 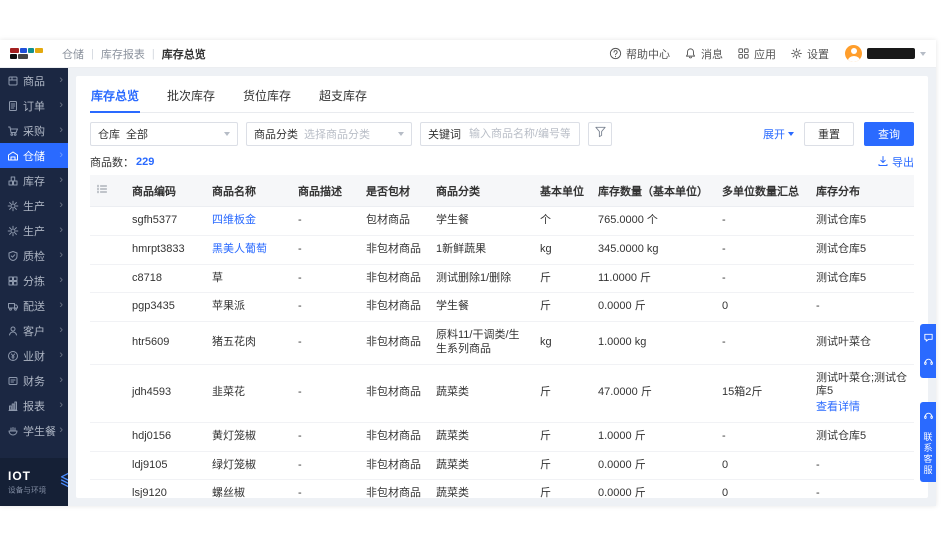 What do you see at coordinates (108, 343) in the screenshot?
I see `row-expand-cell` at bounding box center [108, 343].